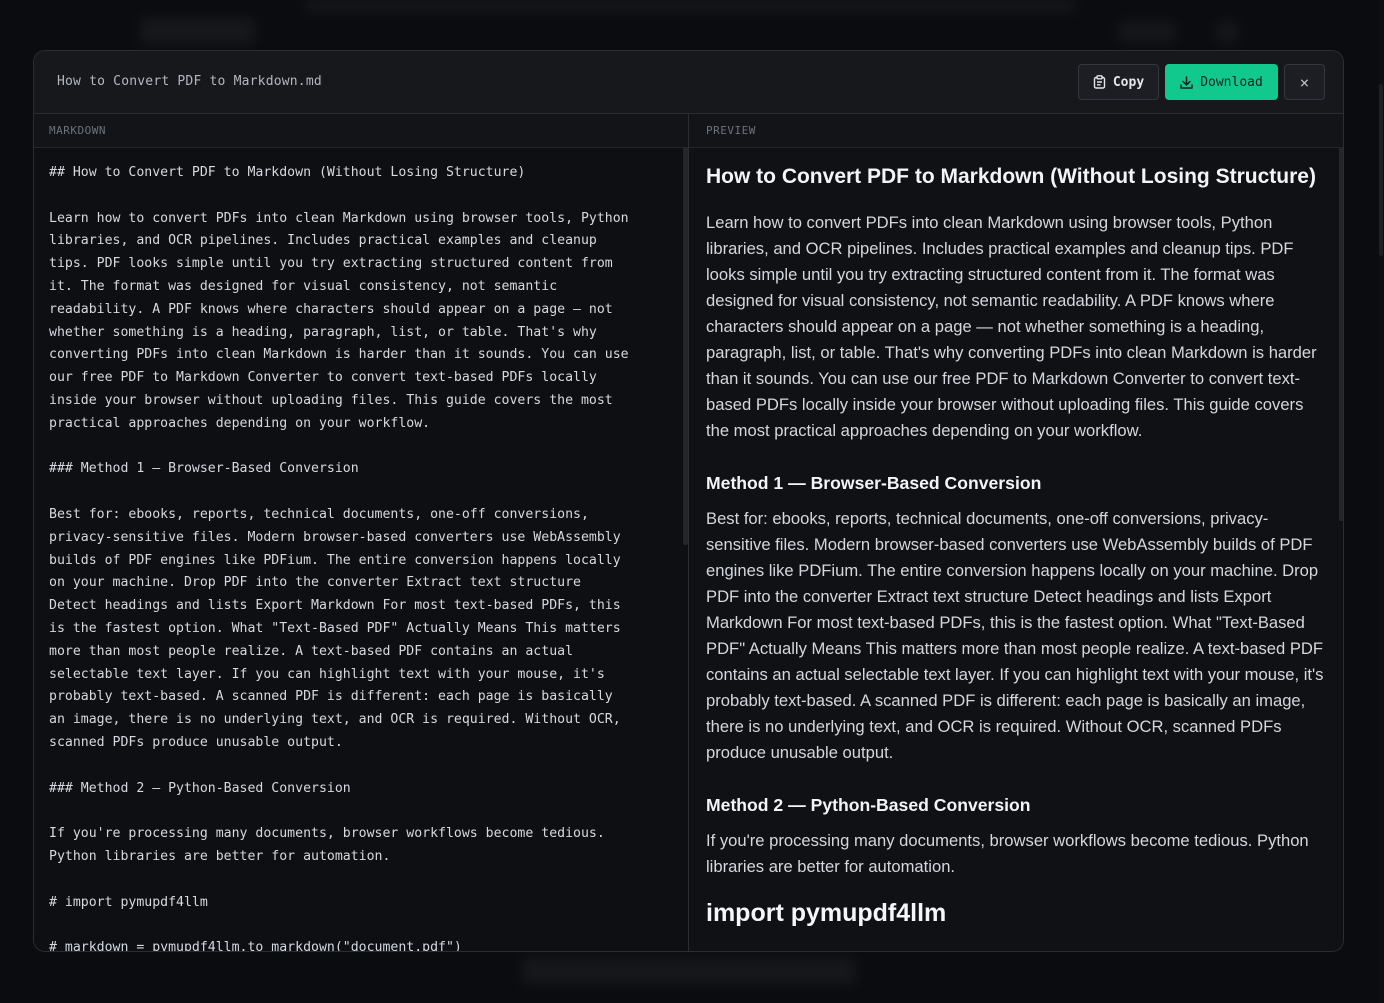 The height and width of the screenshot is (1003, 1384). What do you see at coordinates (685, 346) in the screenshot?
I see `markdown-scrollbar` at bounding box center [685, 346].